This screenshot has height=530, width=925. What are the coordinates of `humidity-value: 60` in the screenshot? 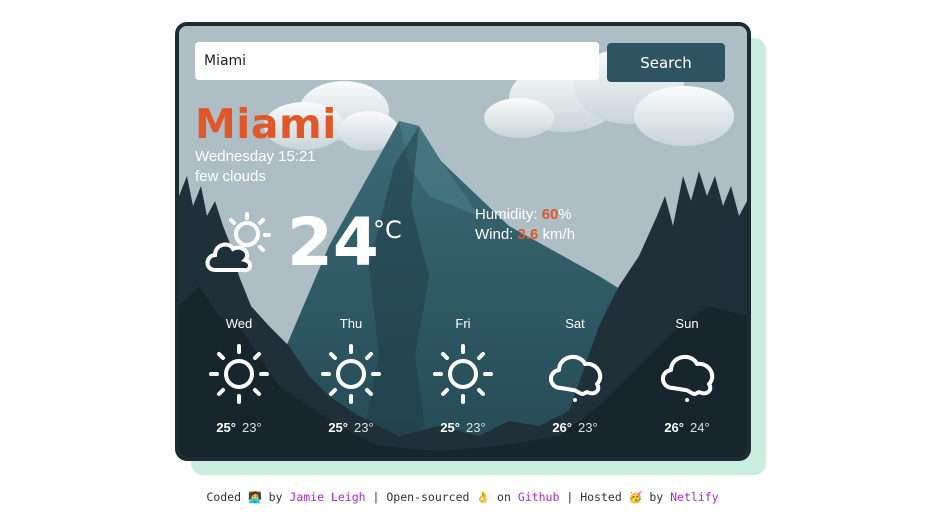 It's located at (550, 214).